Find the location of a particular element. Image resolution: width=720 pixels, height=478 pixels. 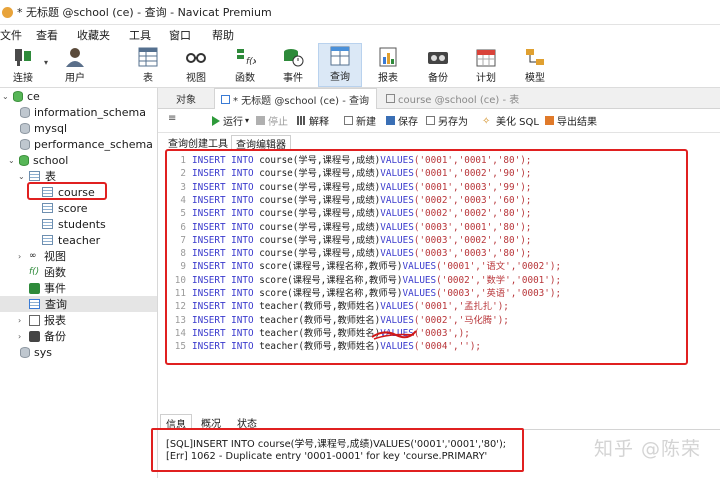

function-button: f(x) 函数 is located at coordinates (245, 65).